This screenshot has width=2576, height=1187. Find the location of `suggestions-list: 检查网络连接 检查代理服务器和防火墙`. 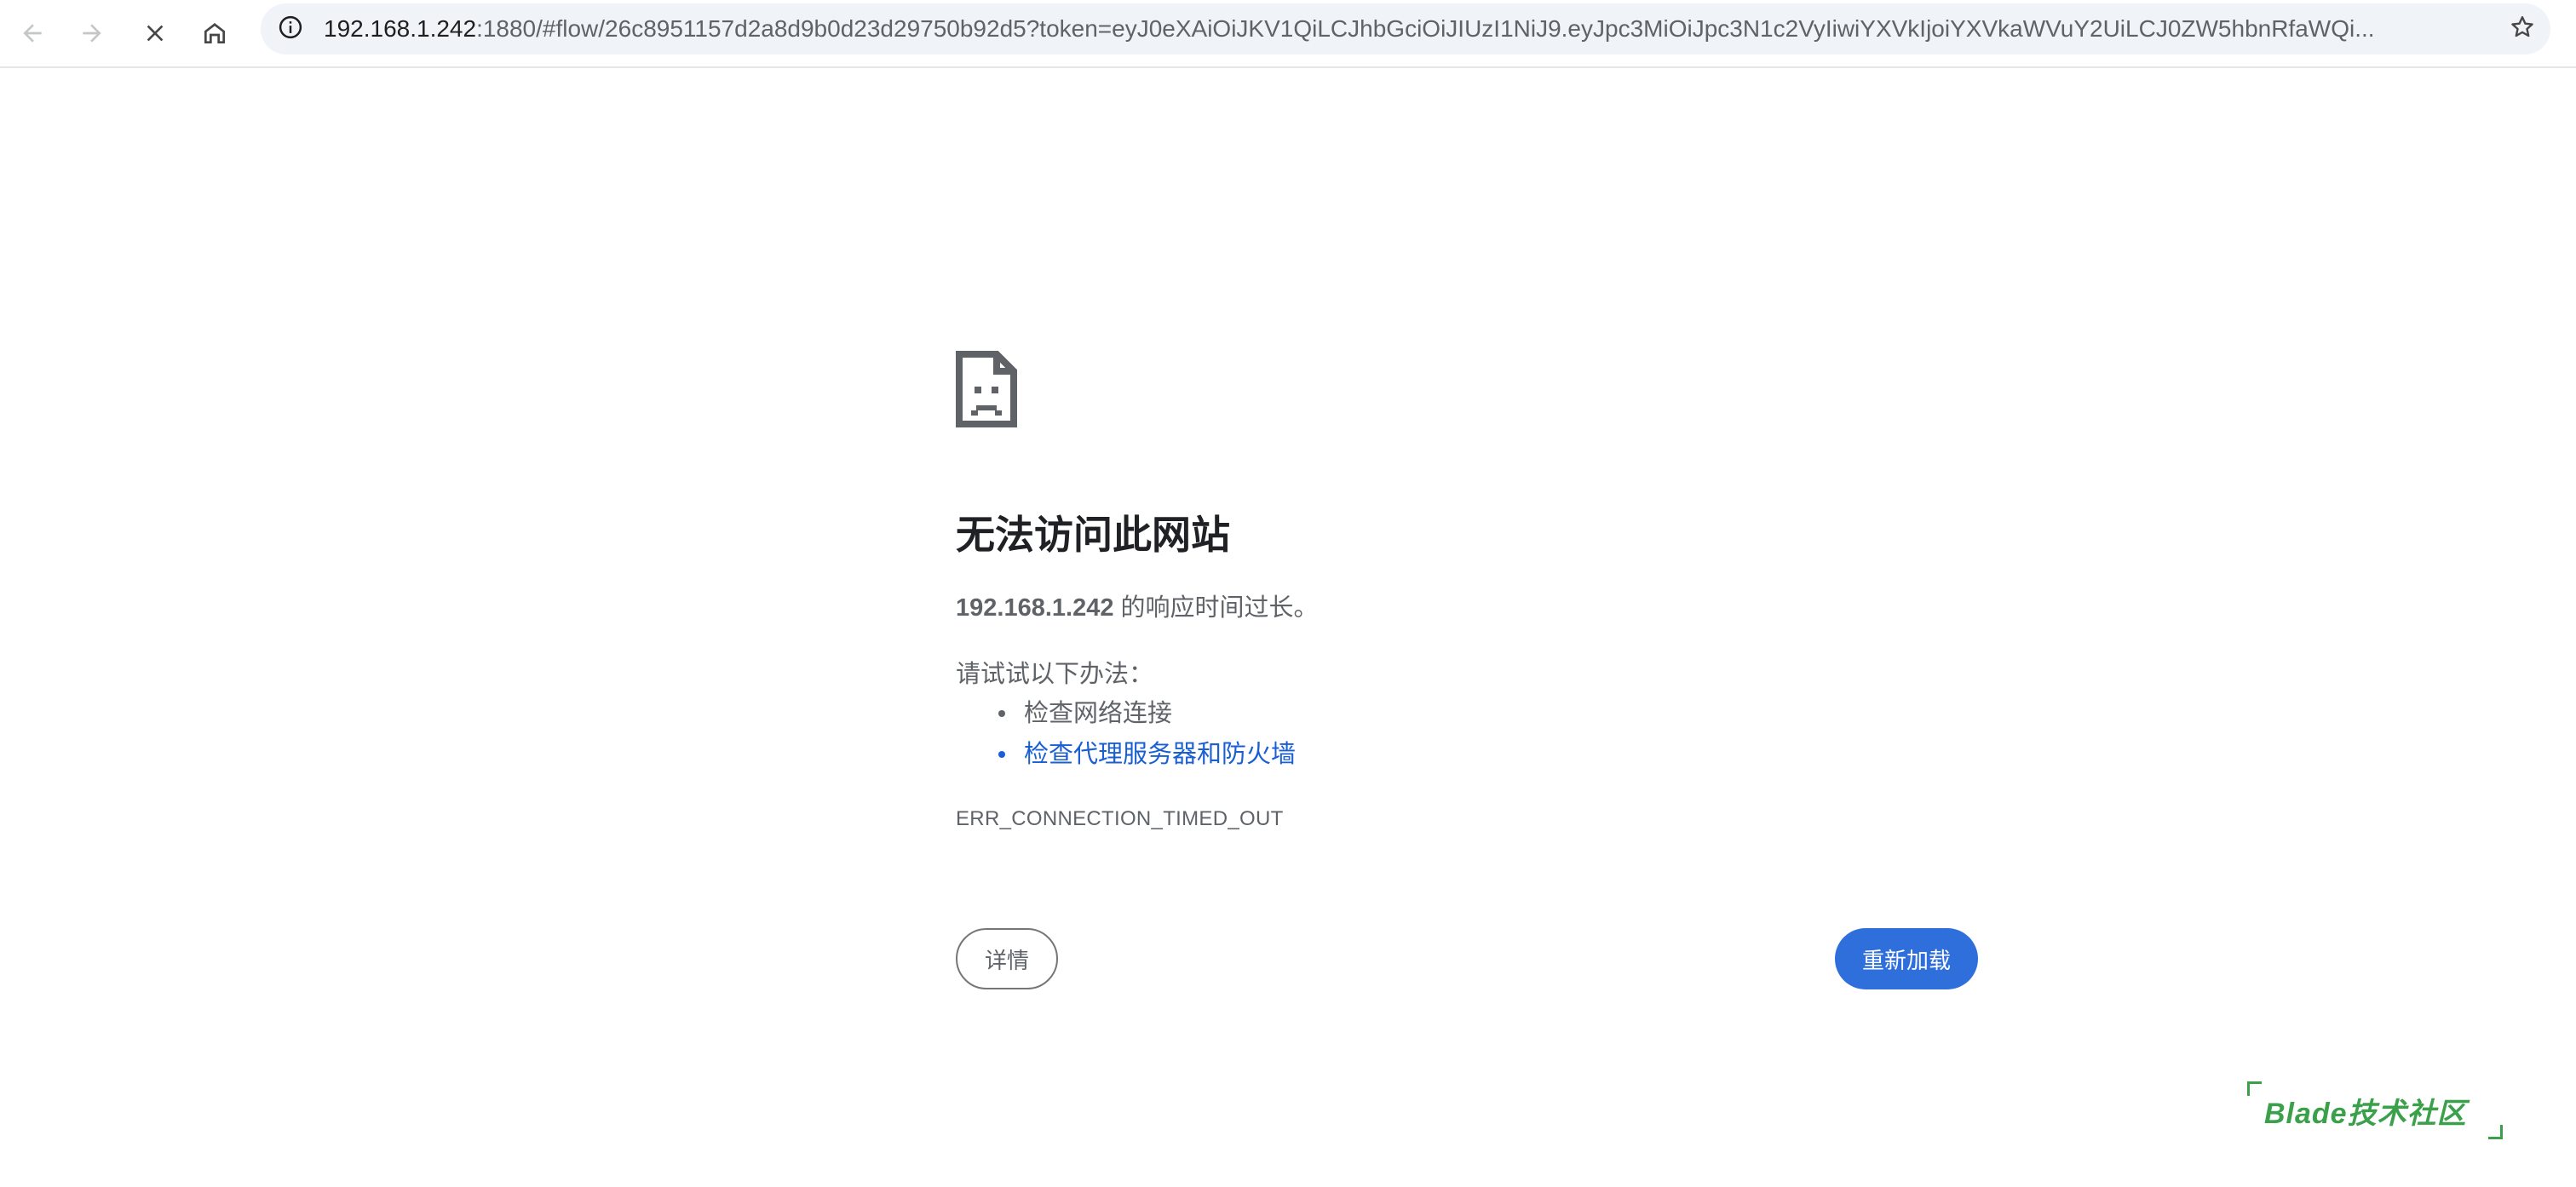

suggestions-list: 检查网络连接 检查代理服务器和防火墙 is located at coordinates (1126, 734).